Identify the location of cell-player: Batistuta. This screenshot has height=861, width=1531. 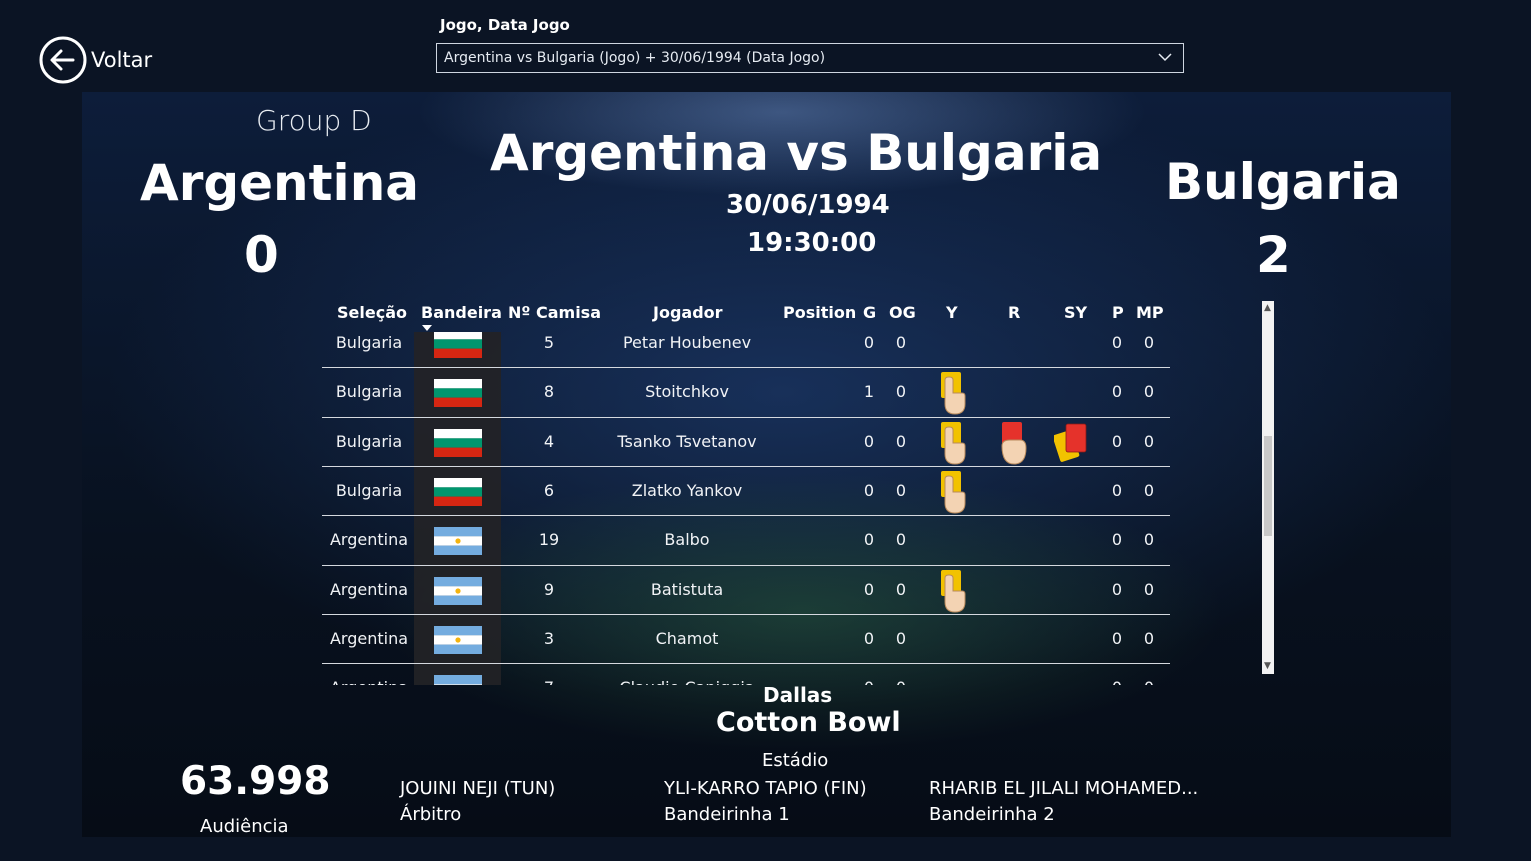
(687, 589).